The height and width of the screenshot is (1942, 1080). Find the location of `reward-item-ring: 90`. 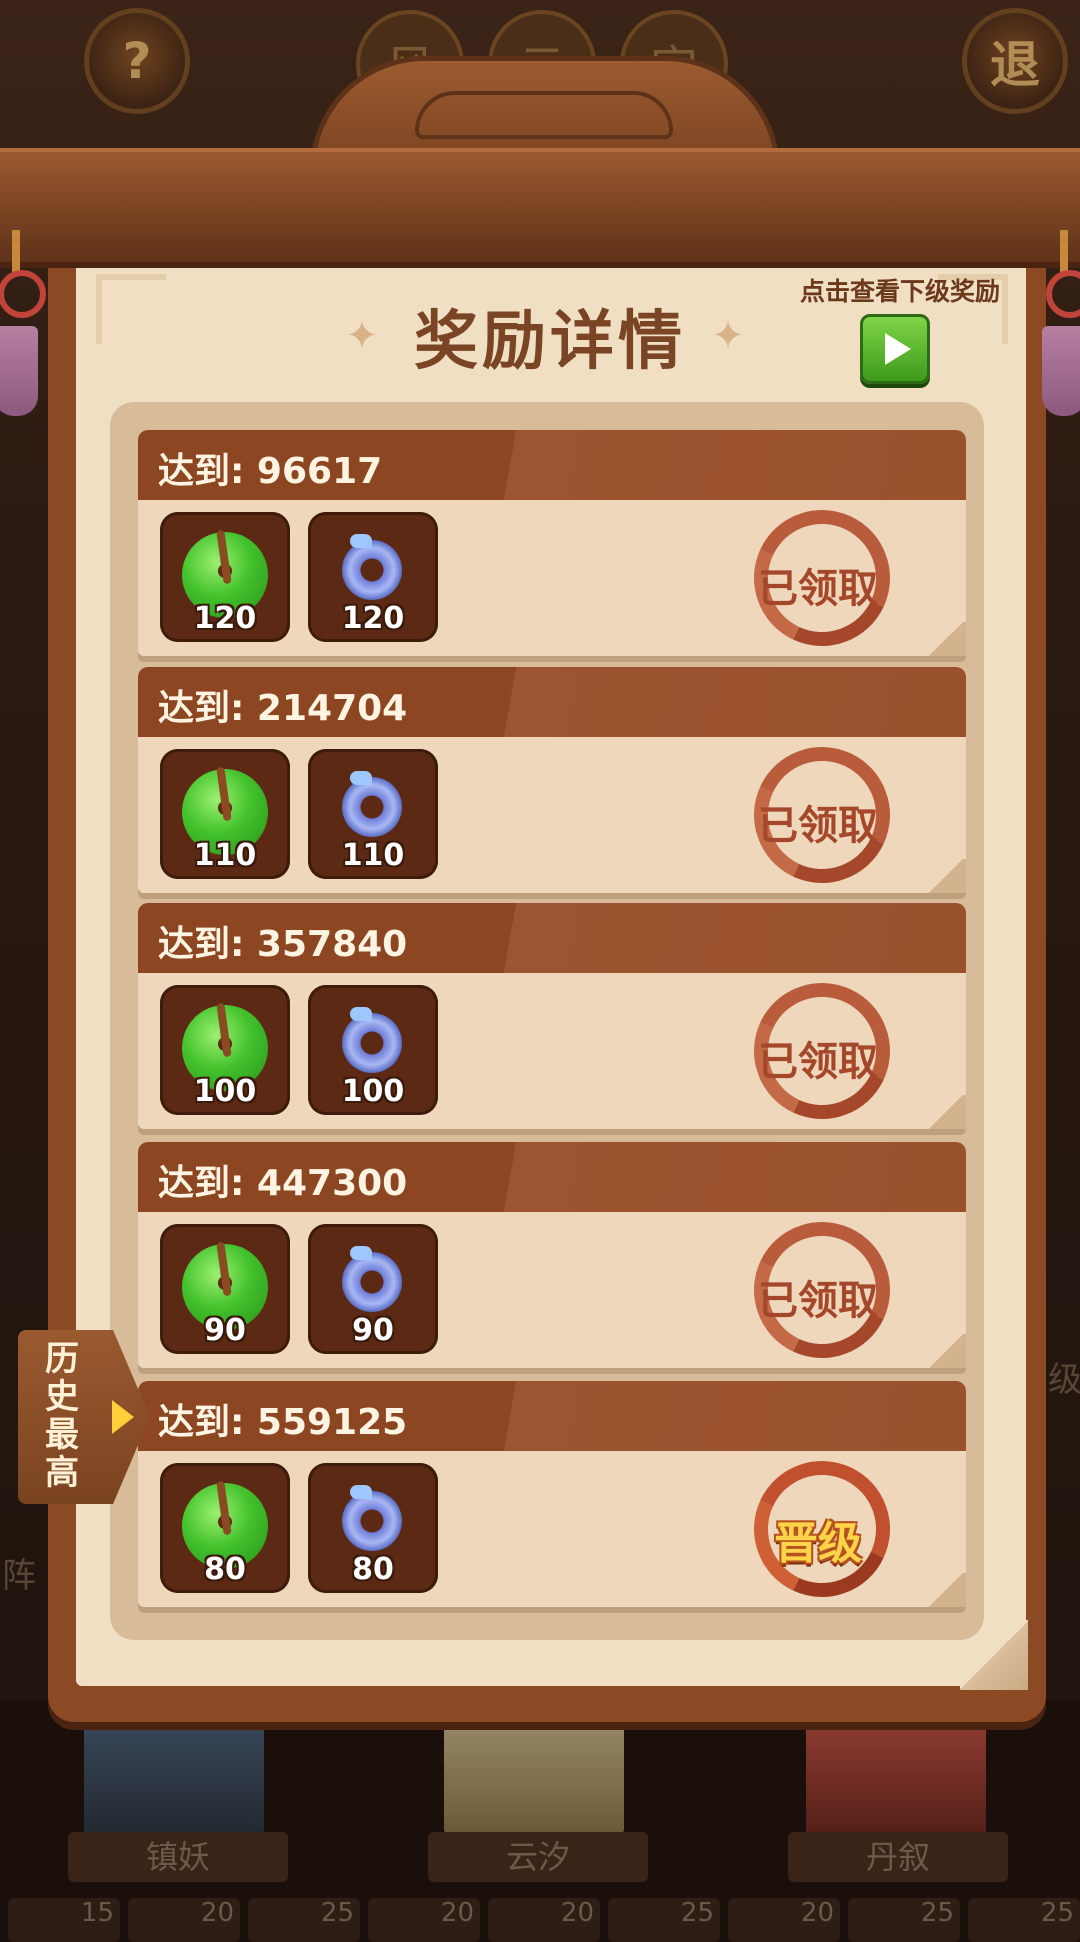

reward-item-ring: 90 is located at coordinates (373, 1289).